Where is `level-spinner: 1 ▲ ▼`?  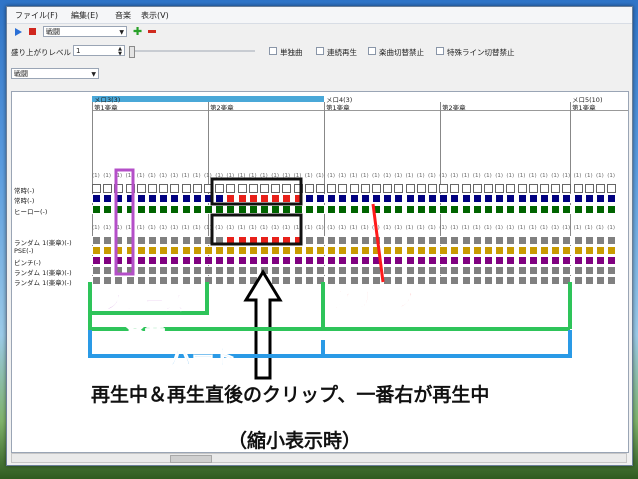
level-spinner: 1 ▲ ▼ is located at coordinates (99, 51).